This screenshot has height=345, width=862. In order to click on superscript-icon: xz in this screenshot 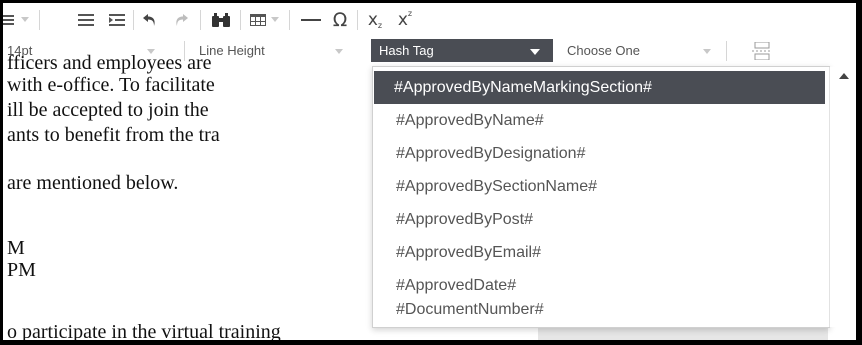, I will do `click(405, 20)`.